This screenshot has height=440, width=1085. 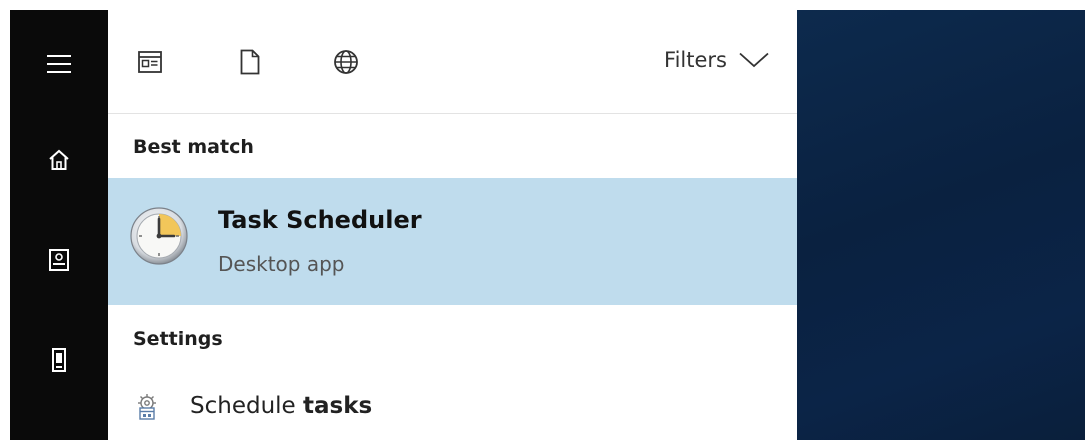 I want to click on schedule-tasks-result: Schedule tasks, so click(x=452, y=409).